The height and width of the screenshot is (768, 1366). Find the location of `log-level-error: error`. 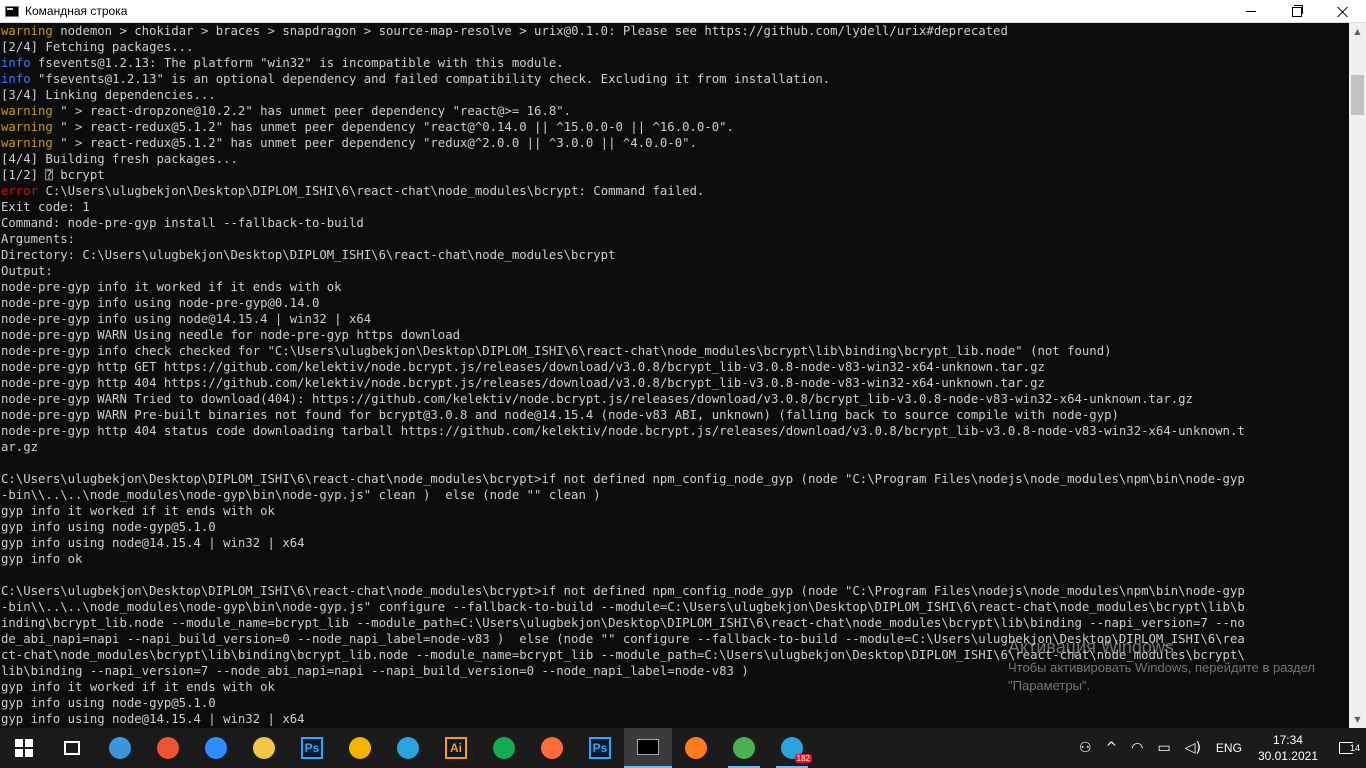

log-level-error: error is located at coordinates (20, 191).